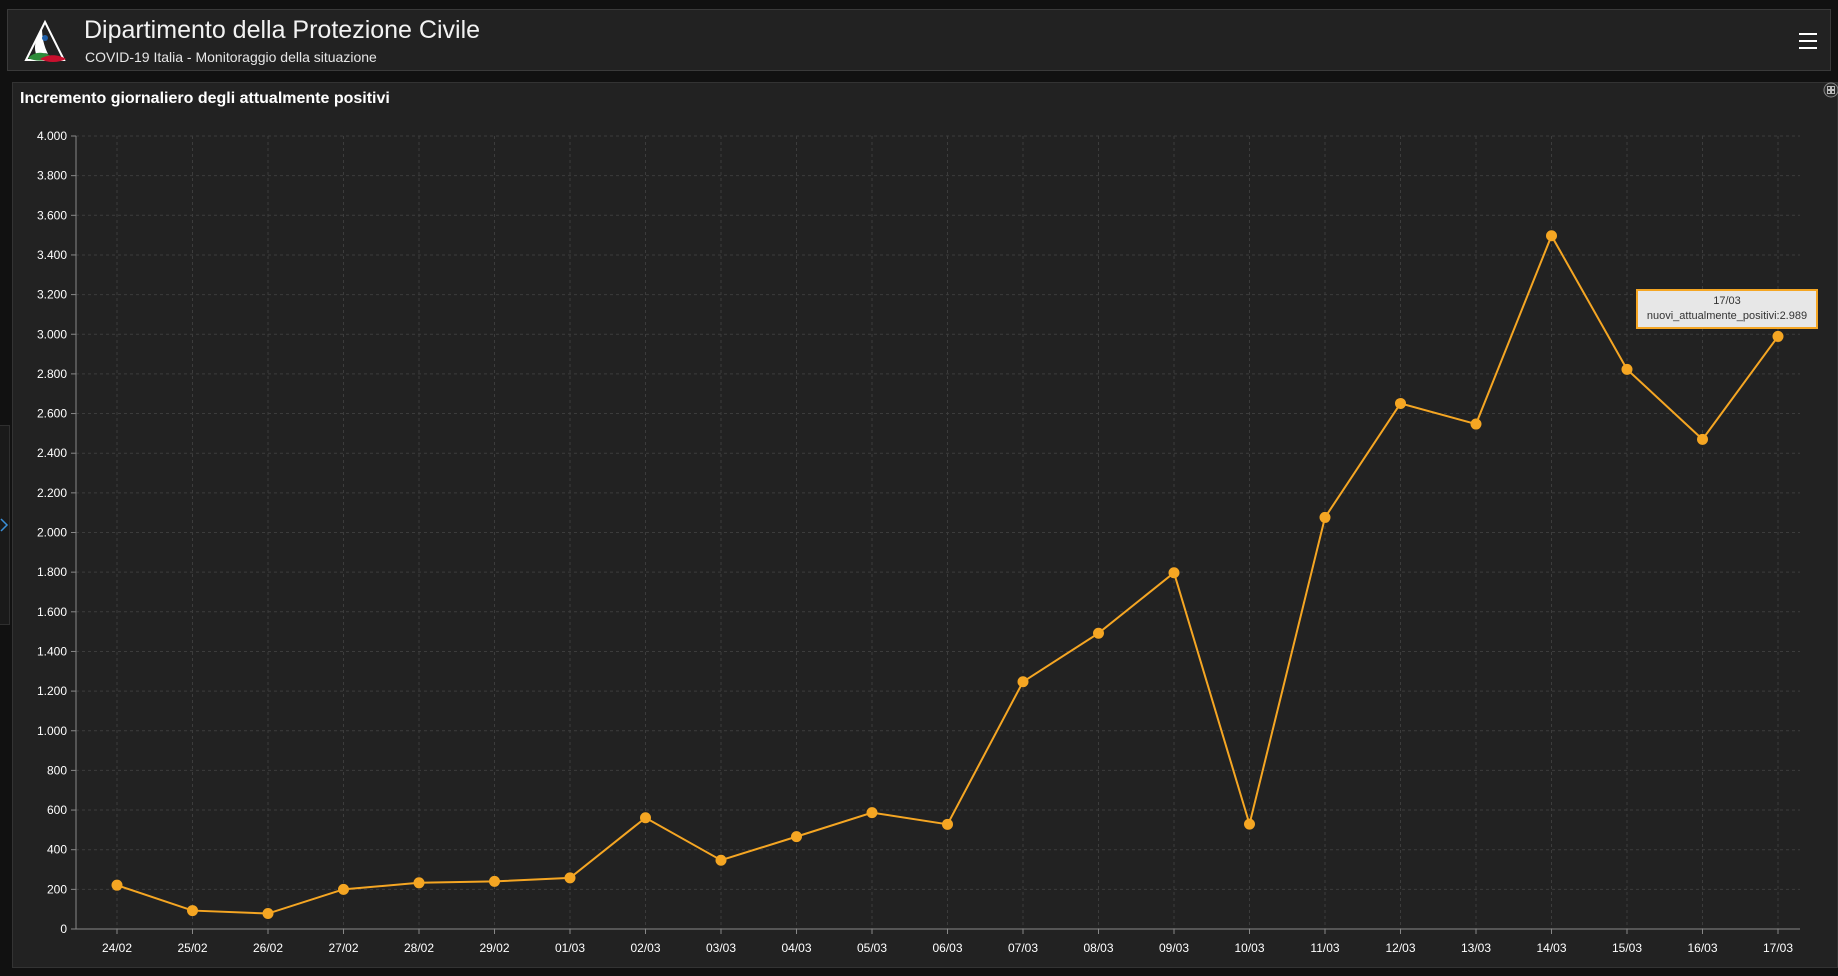  Describe the element at coordinates (52, 374) in the screenshot. I see `y-tick-label: 2.800` at that location.